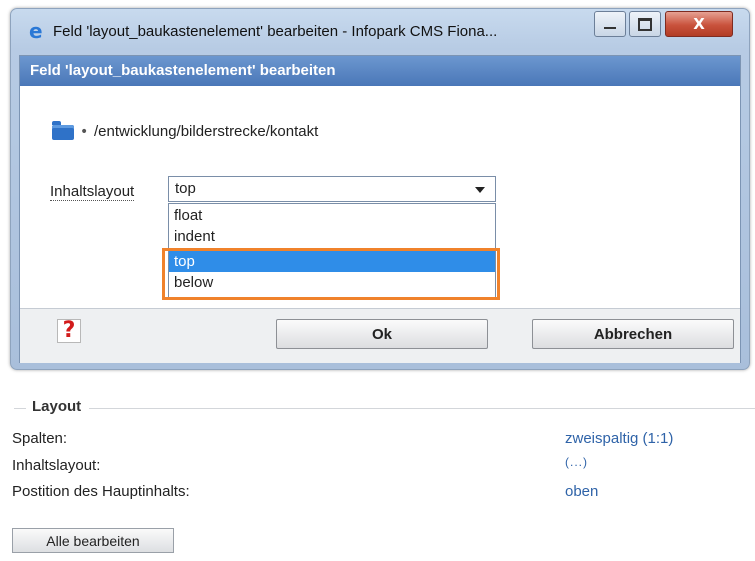  I want to click on inhaltslayout-row-label: Inhaltslayout:, so click(56, 465).